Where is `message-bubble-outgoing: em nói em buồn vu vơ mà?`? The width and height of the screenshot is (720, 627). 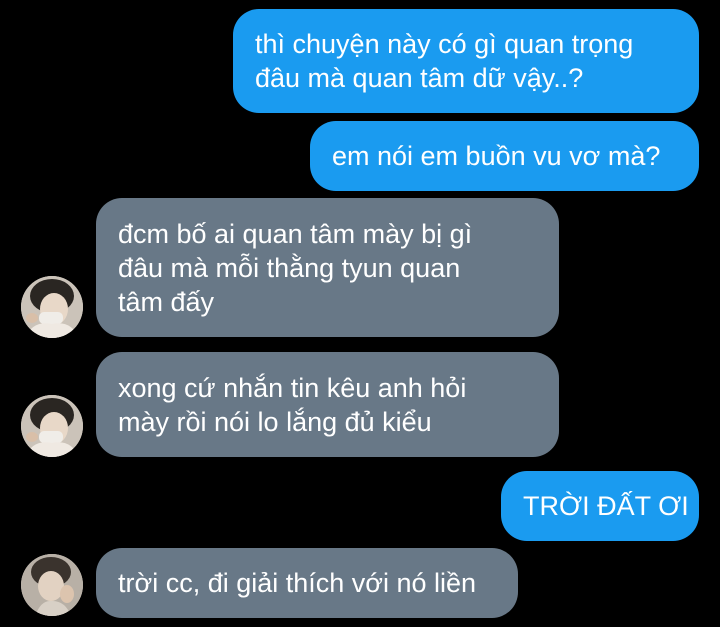 message-bubble-outgoing: em nói em buồn vu vơ mà? is located at coordinates (504, 156).